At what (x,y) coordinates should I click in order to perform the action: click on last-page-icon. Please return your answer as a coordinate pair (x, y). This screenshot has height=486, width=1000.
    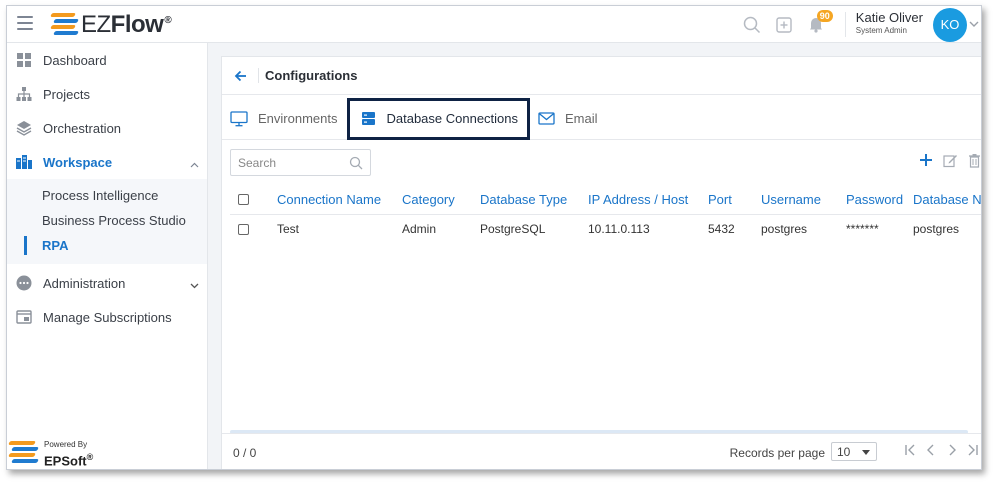
    Looking at the image, I should click on (973, 450).